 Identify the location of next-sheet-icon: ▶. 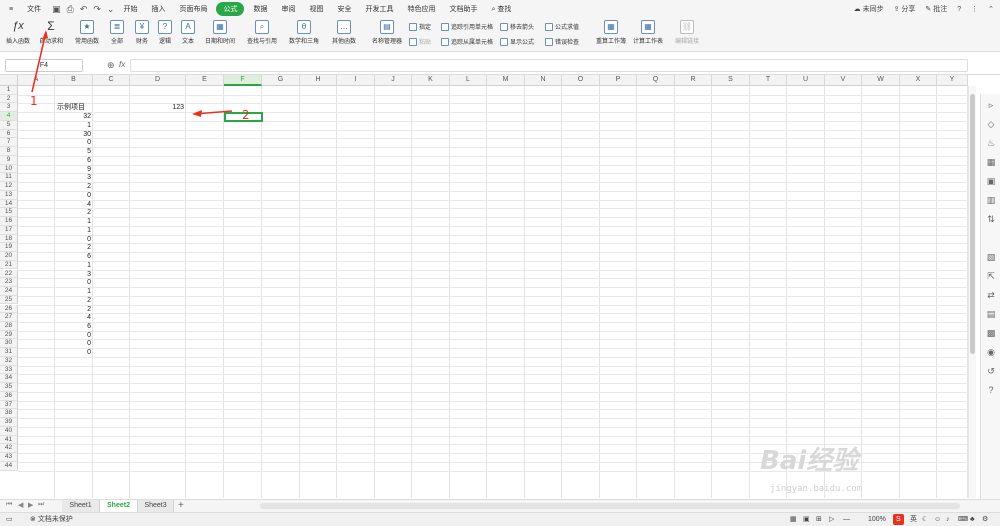
(30, 505).